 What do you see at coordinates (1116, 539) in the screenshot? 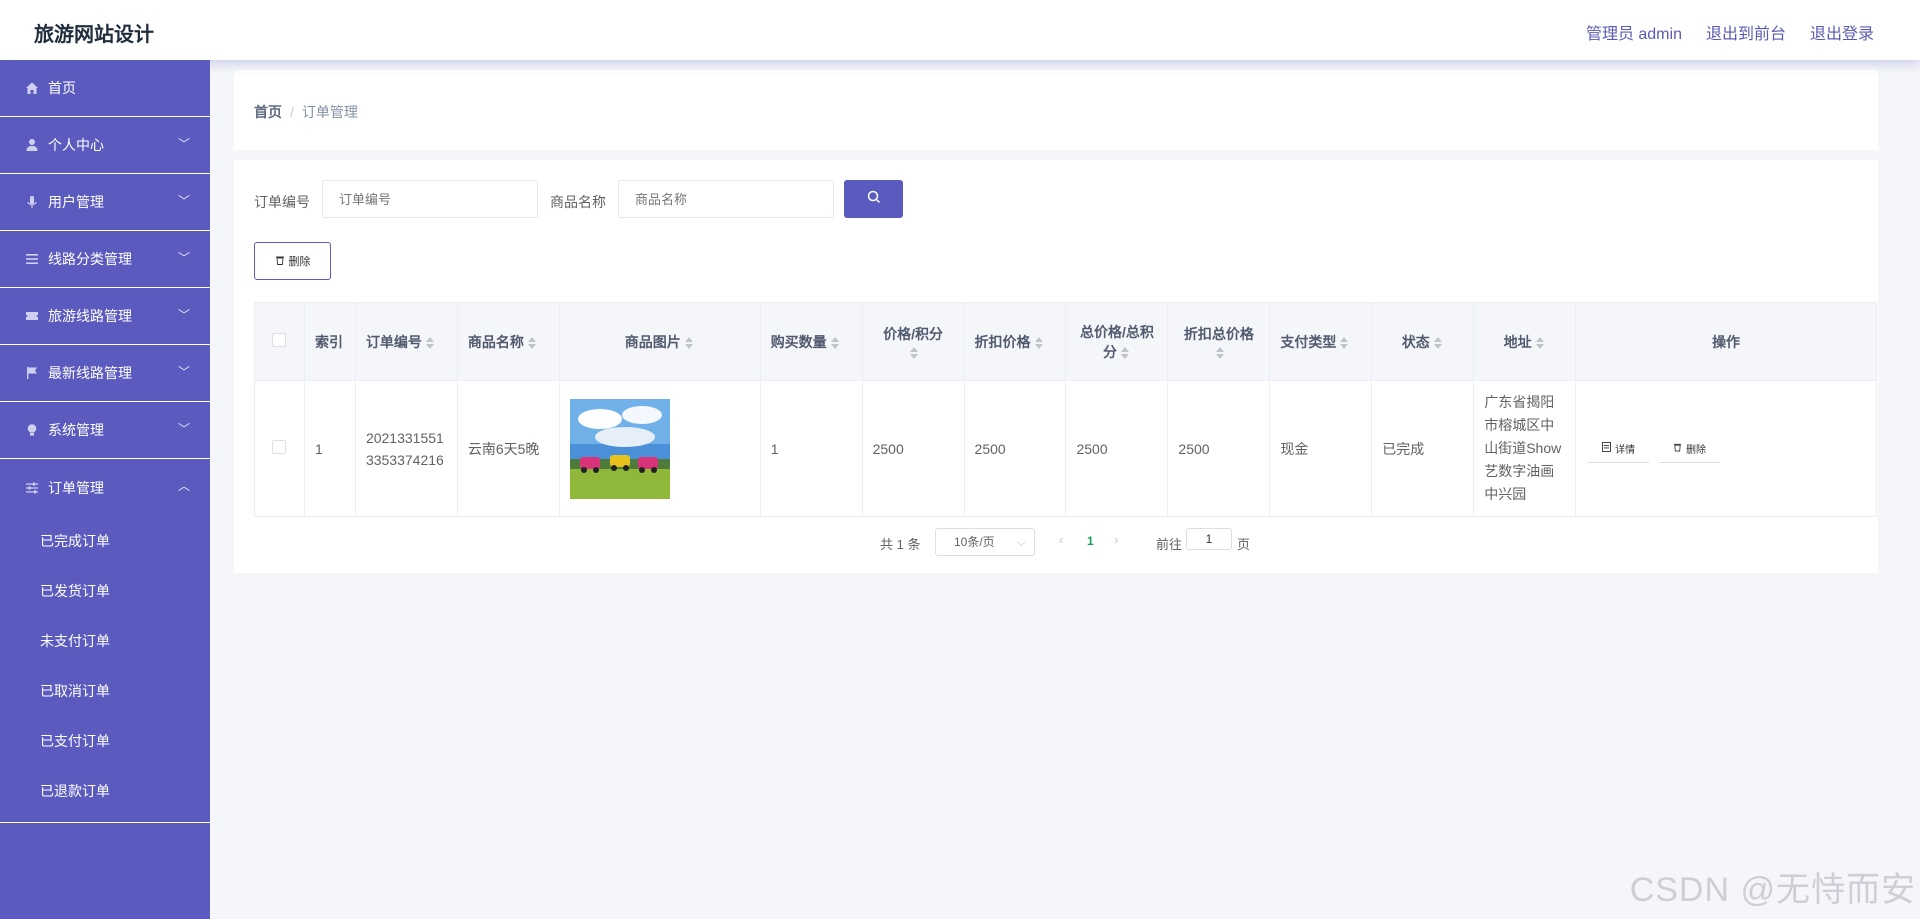
I see `next-page-icon: ›` at bounding box center [1116, 539].